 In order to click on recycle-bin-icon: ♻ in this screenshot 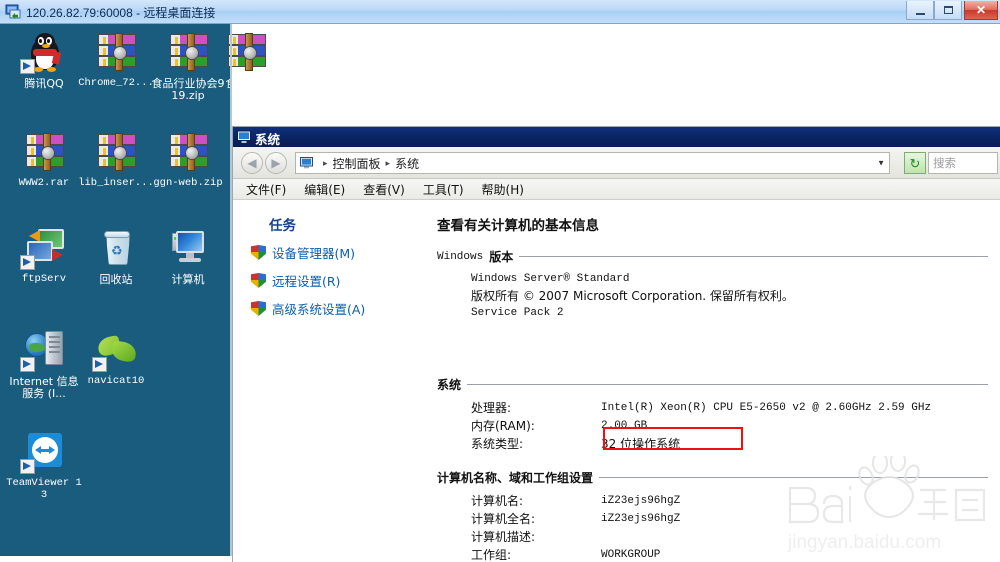, I will do `click(116, 250)`.